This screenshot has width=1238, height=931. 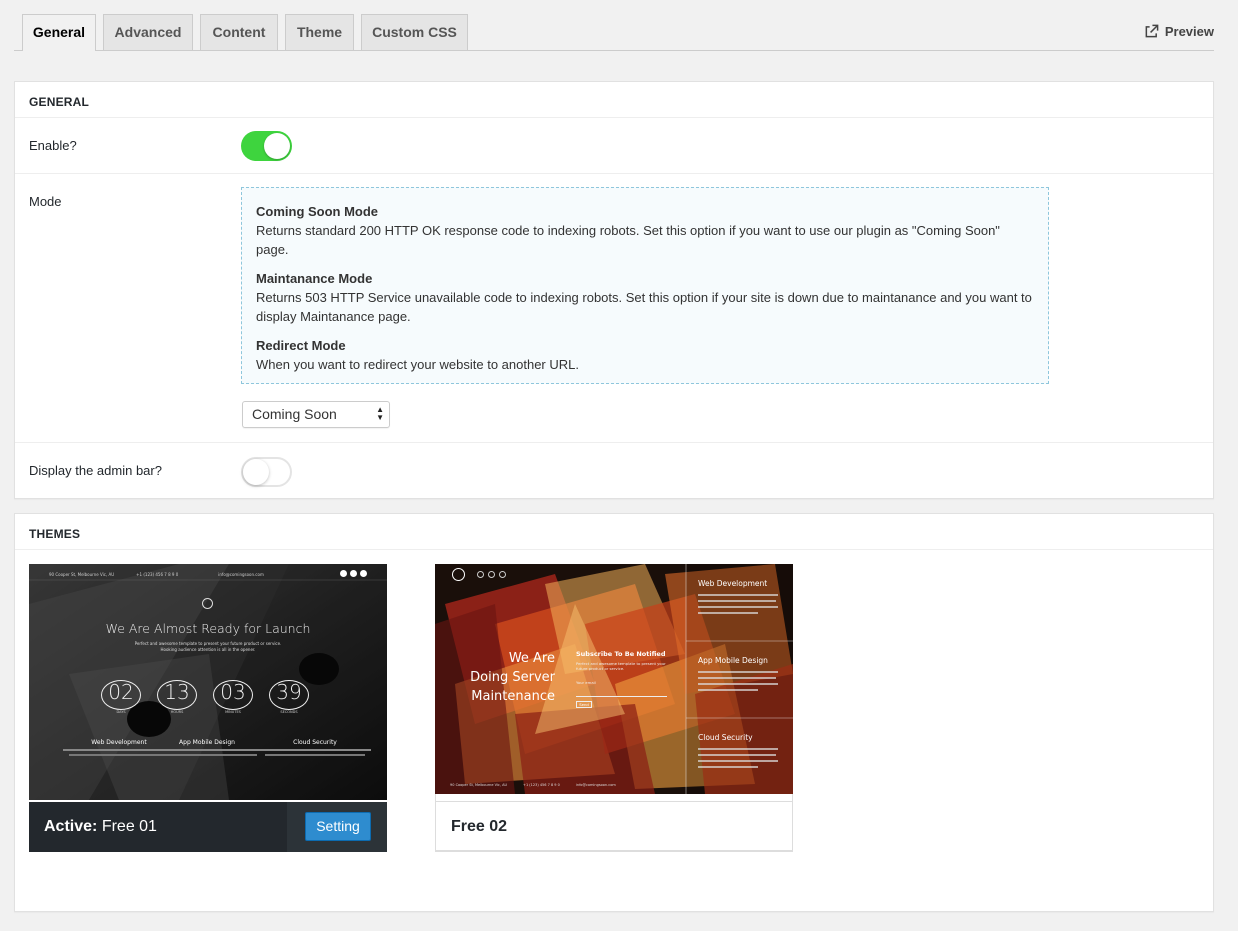 What do you see at coordinates (289, 692) in the screenshot?
I see `countdown-value: 39` at bounding box center [289, 692].